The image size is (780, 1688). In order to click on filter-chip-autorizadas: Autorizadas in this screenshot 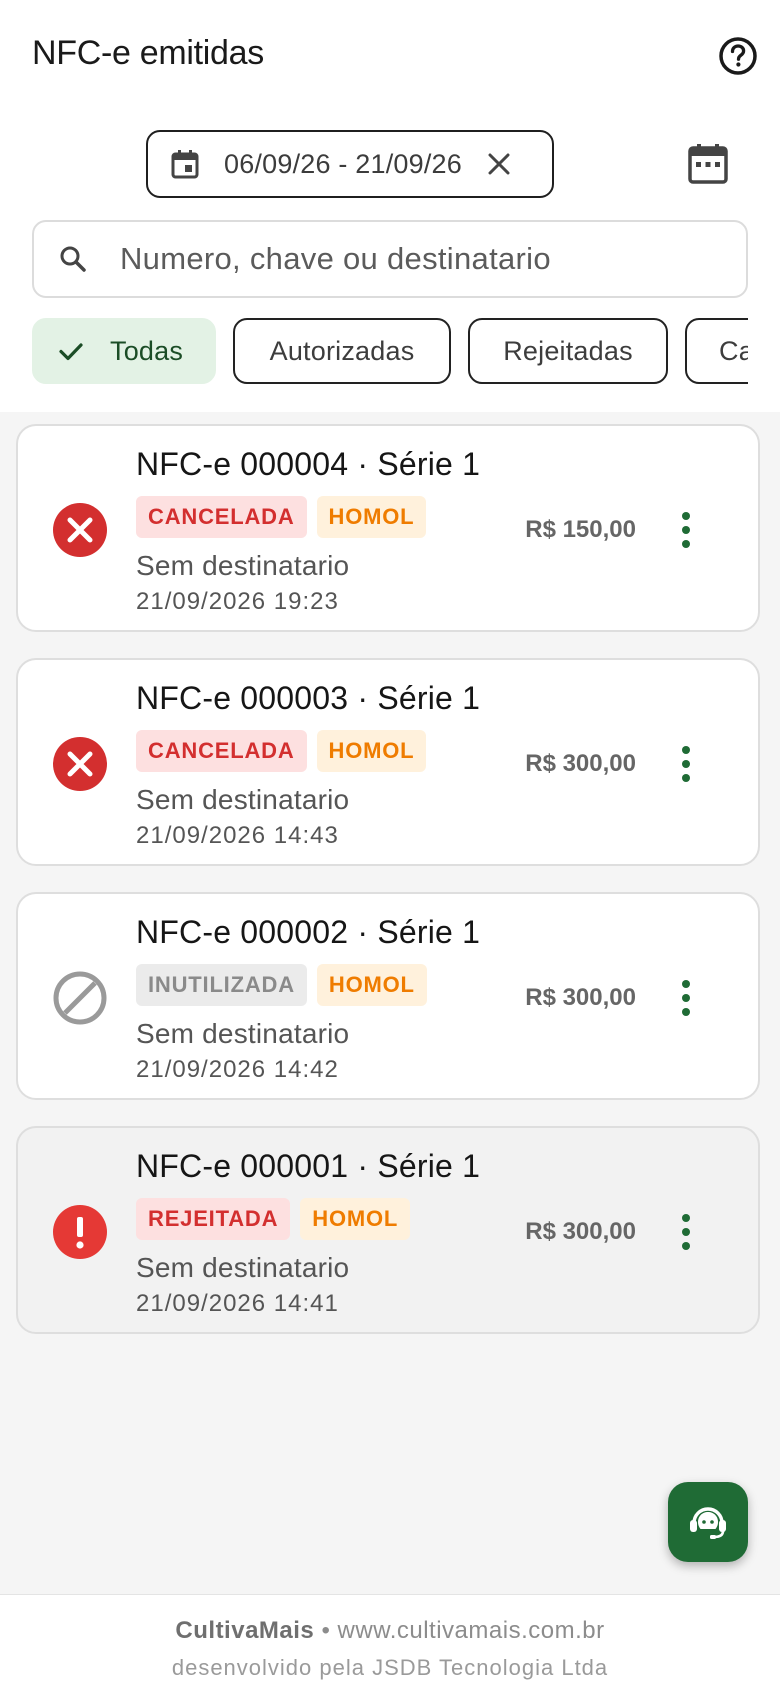, I will do `click(342, 351)`.